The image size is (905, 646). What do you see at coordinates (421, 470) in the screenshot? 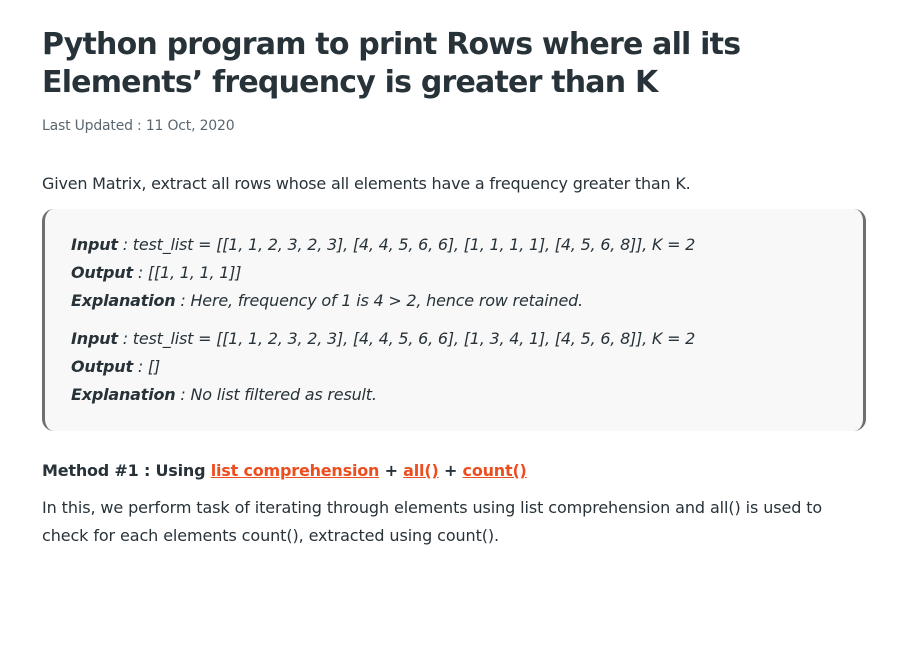
I see `all-function-link: all()` at bounding box center [421, 470].